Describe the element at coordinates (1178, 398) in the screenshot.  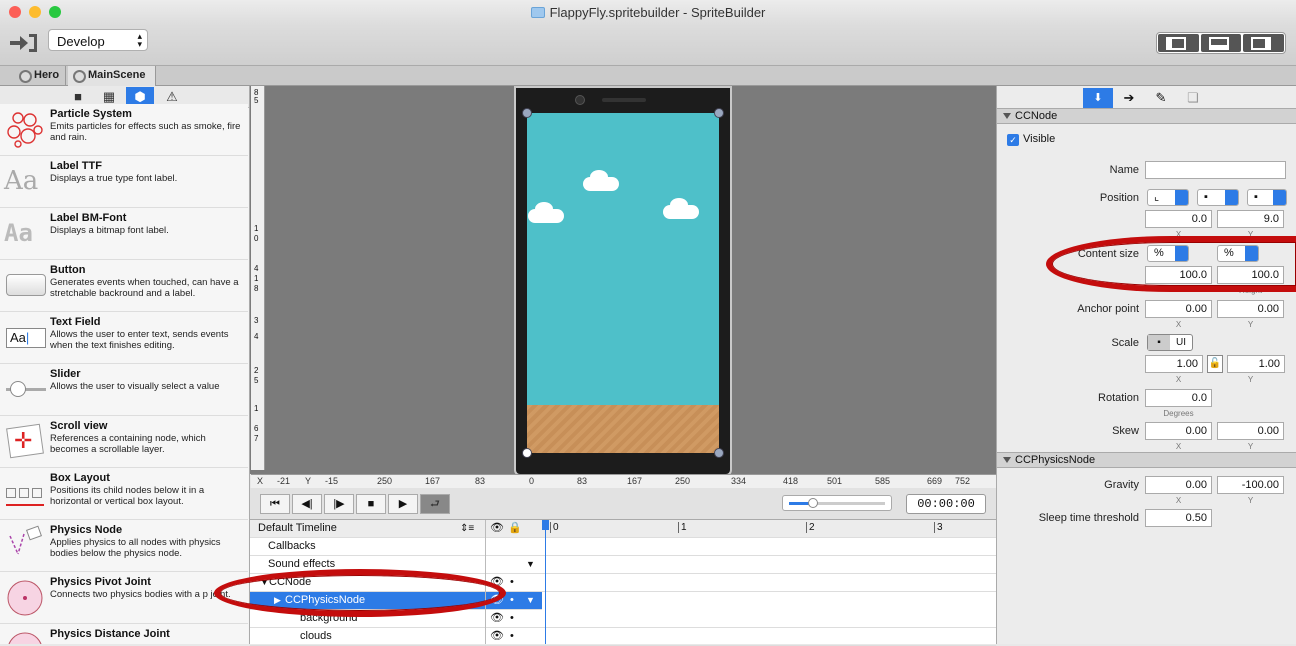
I see `rotation-field: 0.0` at that location.